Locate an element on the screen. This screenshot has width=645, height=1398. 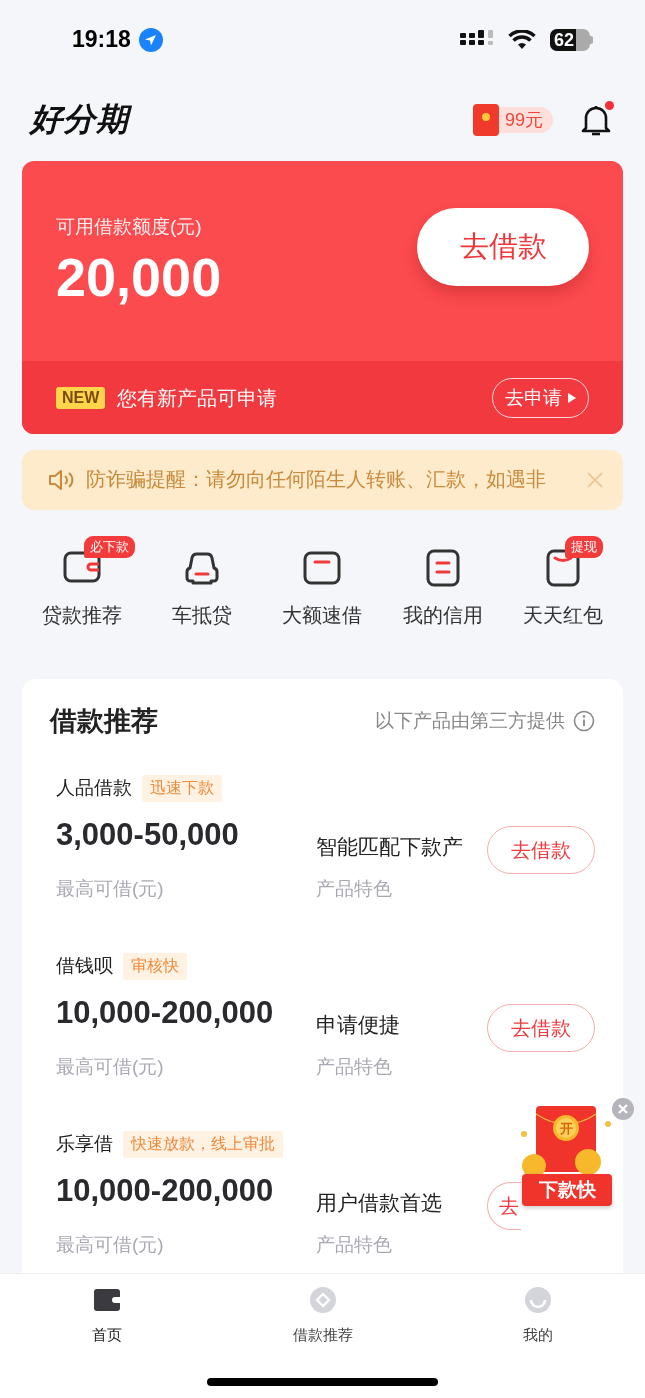
loan-feature: 智能匹配下款产 is located at coordinates (390, 846).